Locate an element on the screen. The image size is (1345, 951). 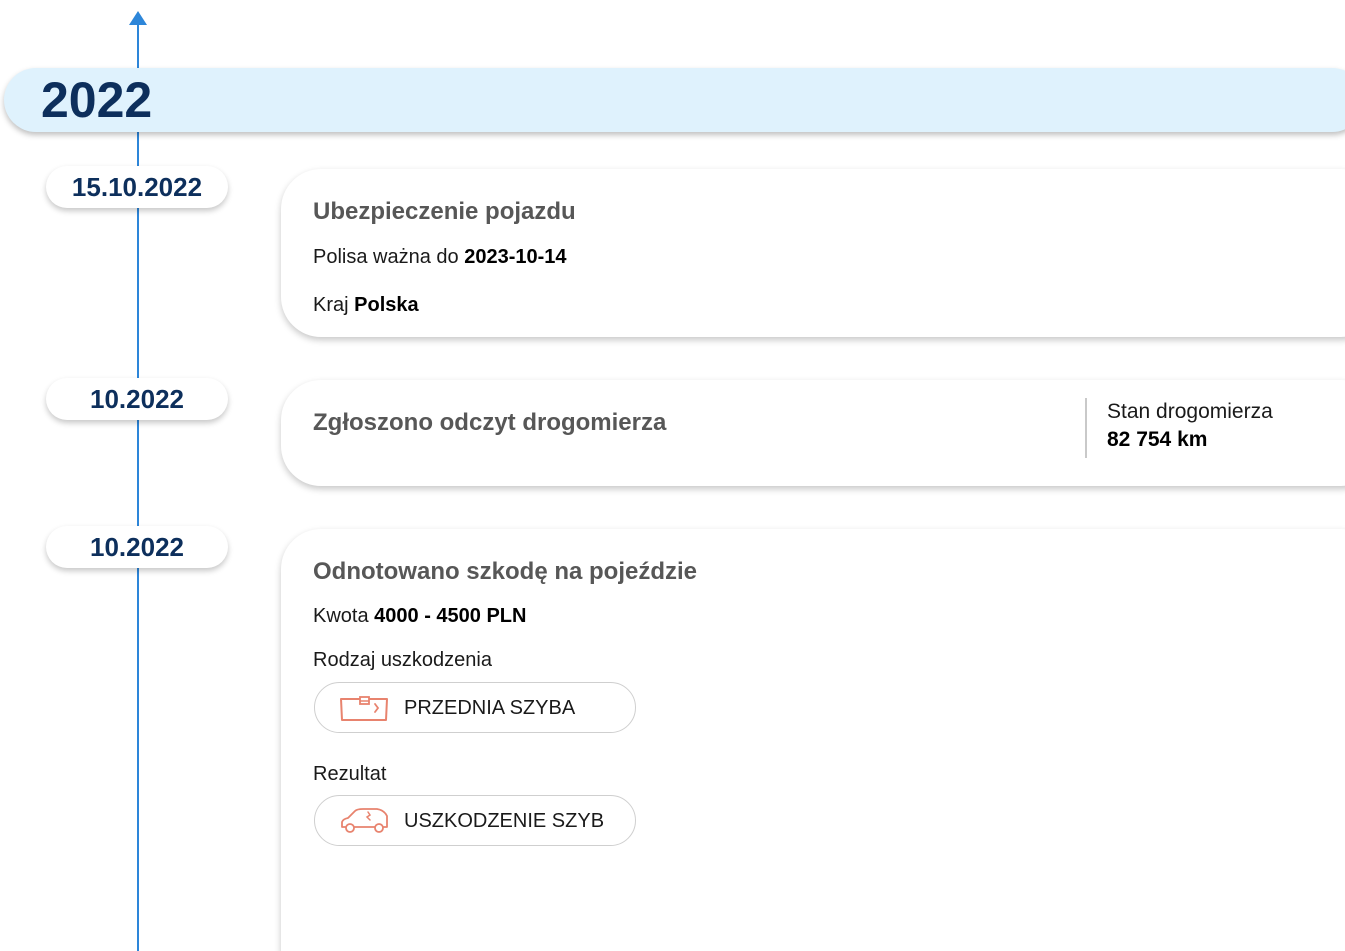
timeline-axis is located at coordinates (138, 486).